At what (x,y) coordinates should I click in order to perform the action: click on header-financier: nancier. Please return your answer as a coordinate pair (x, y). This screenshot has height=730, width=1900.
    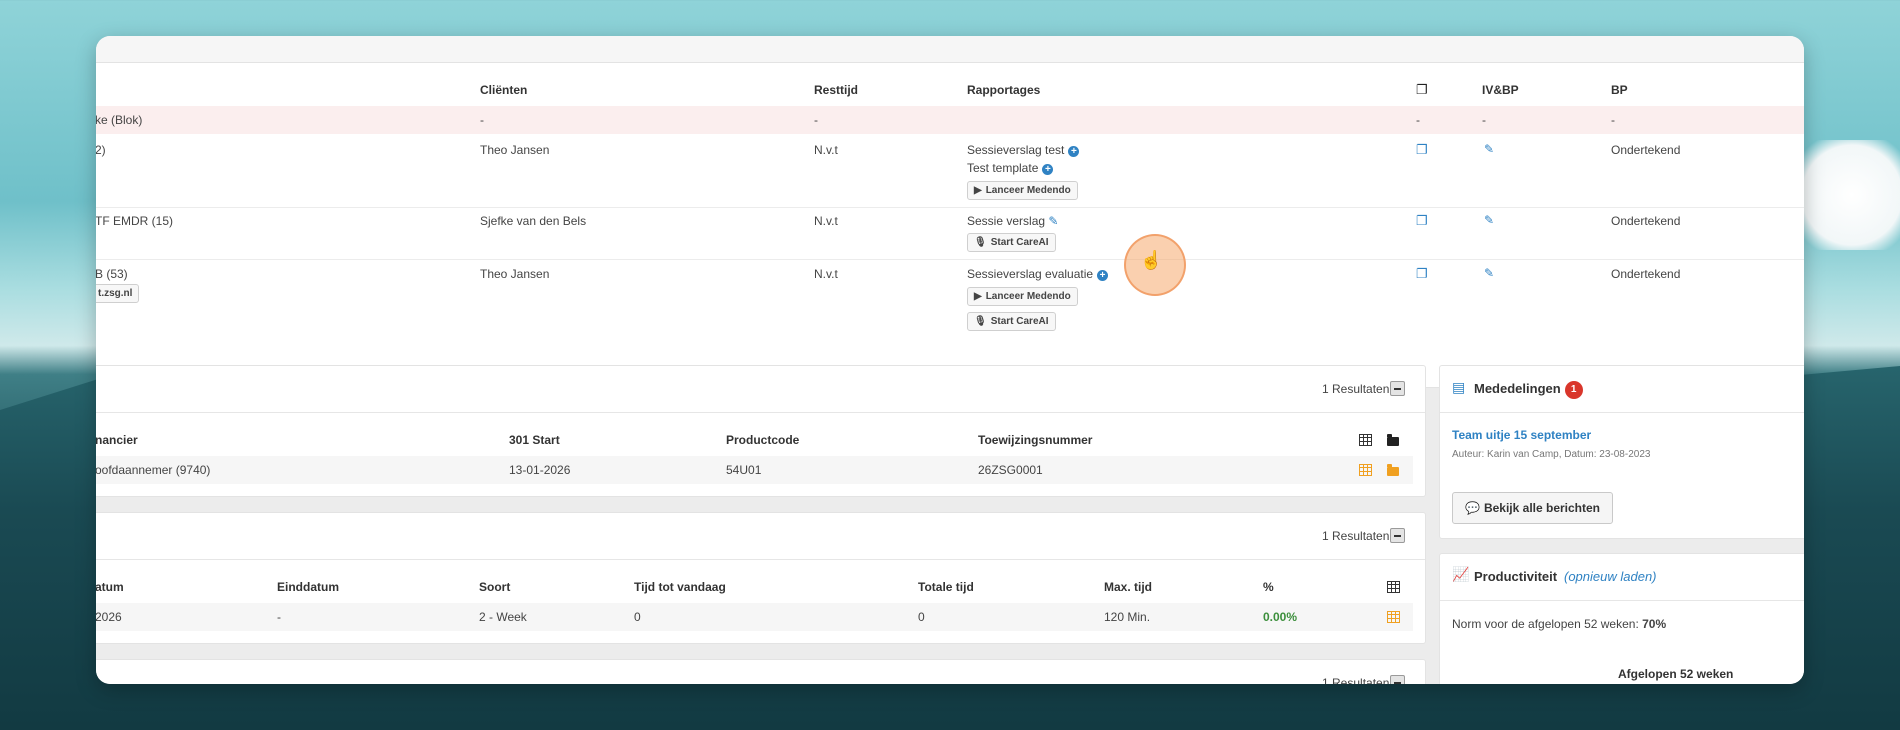
    Looking at the image, I should click on (117, 440).